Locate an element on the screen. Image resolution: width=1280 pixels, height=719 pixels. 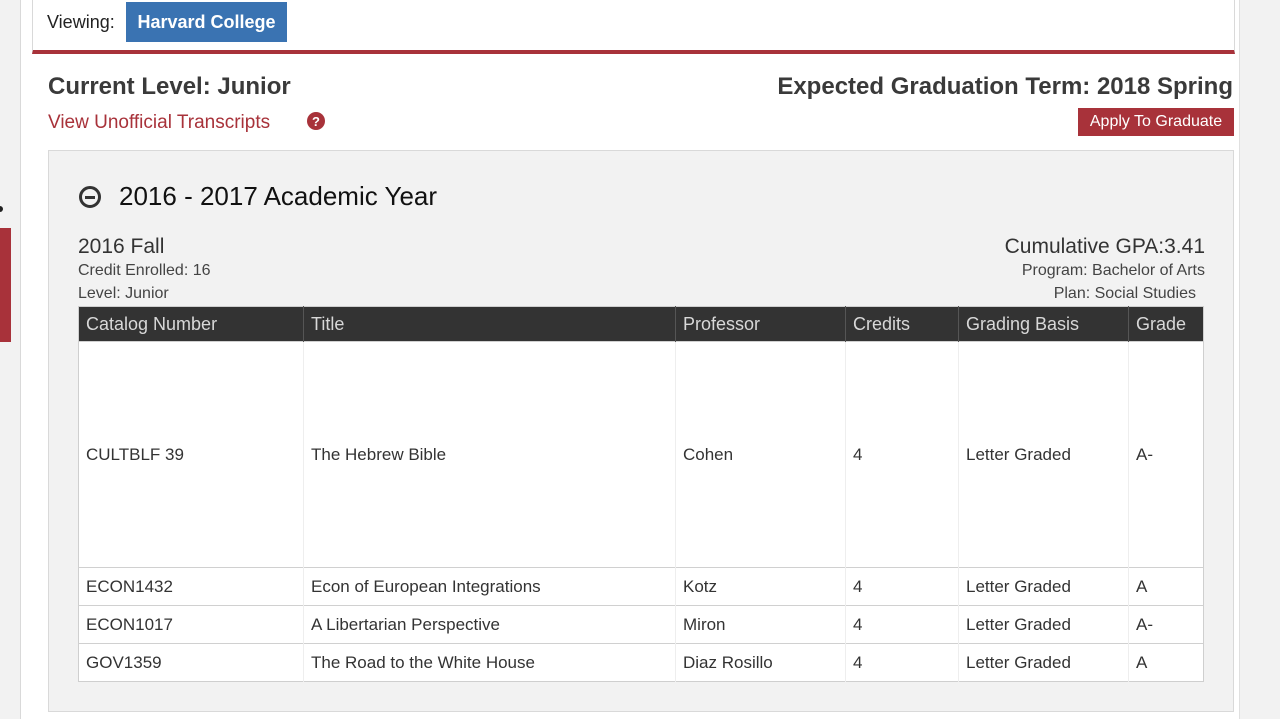
right-gutter is located at coordinates (1259, 359).